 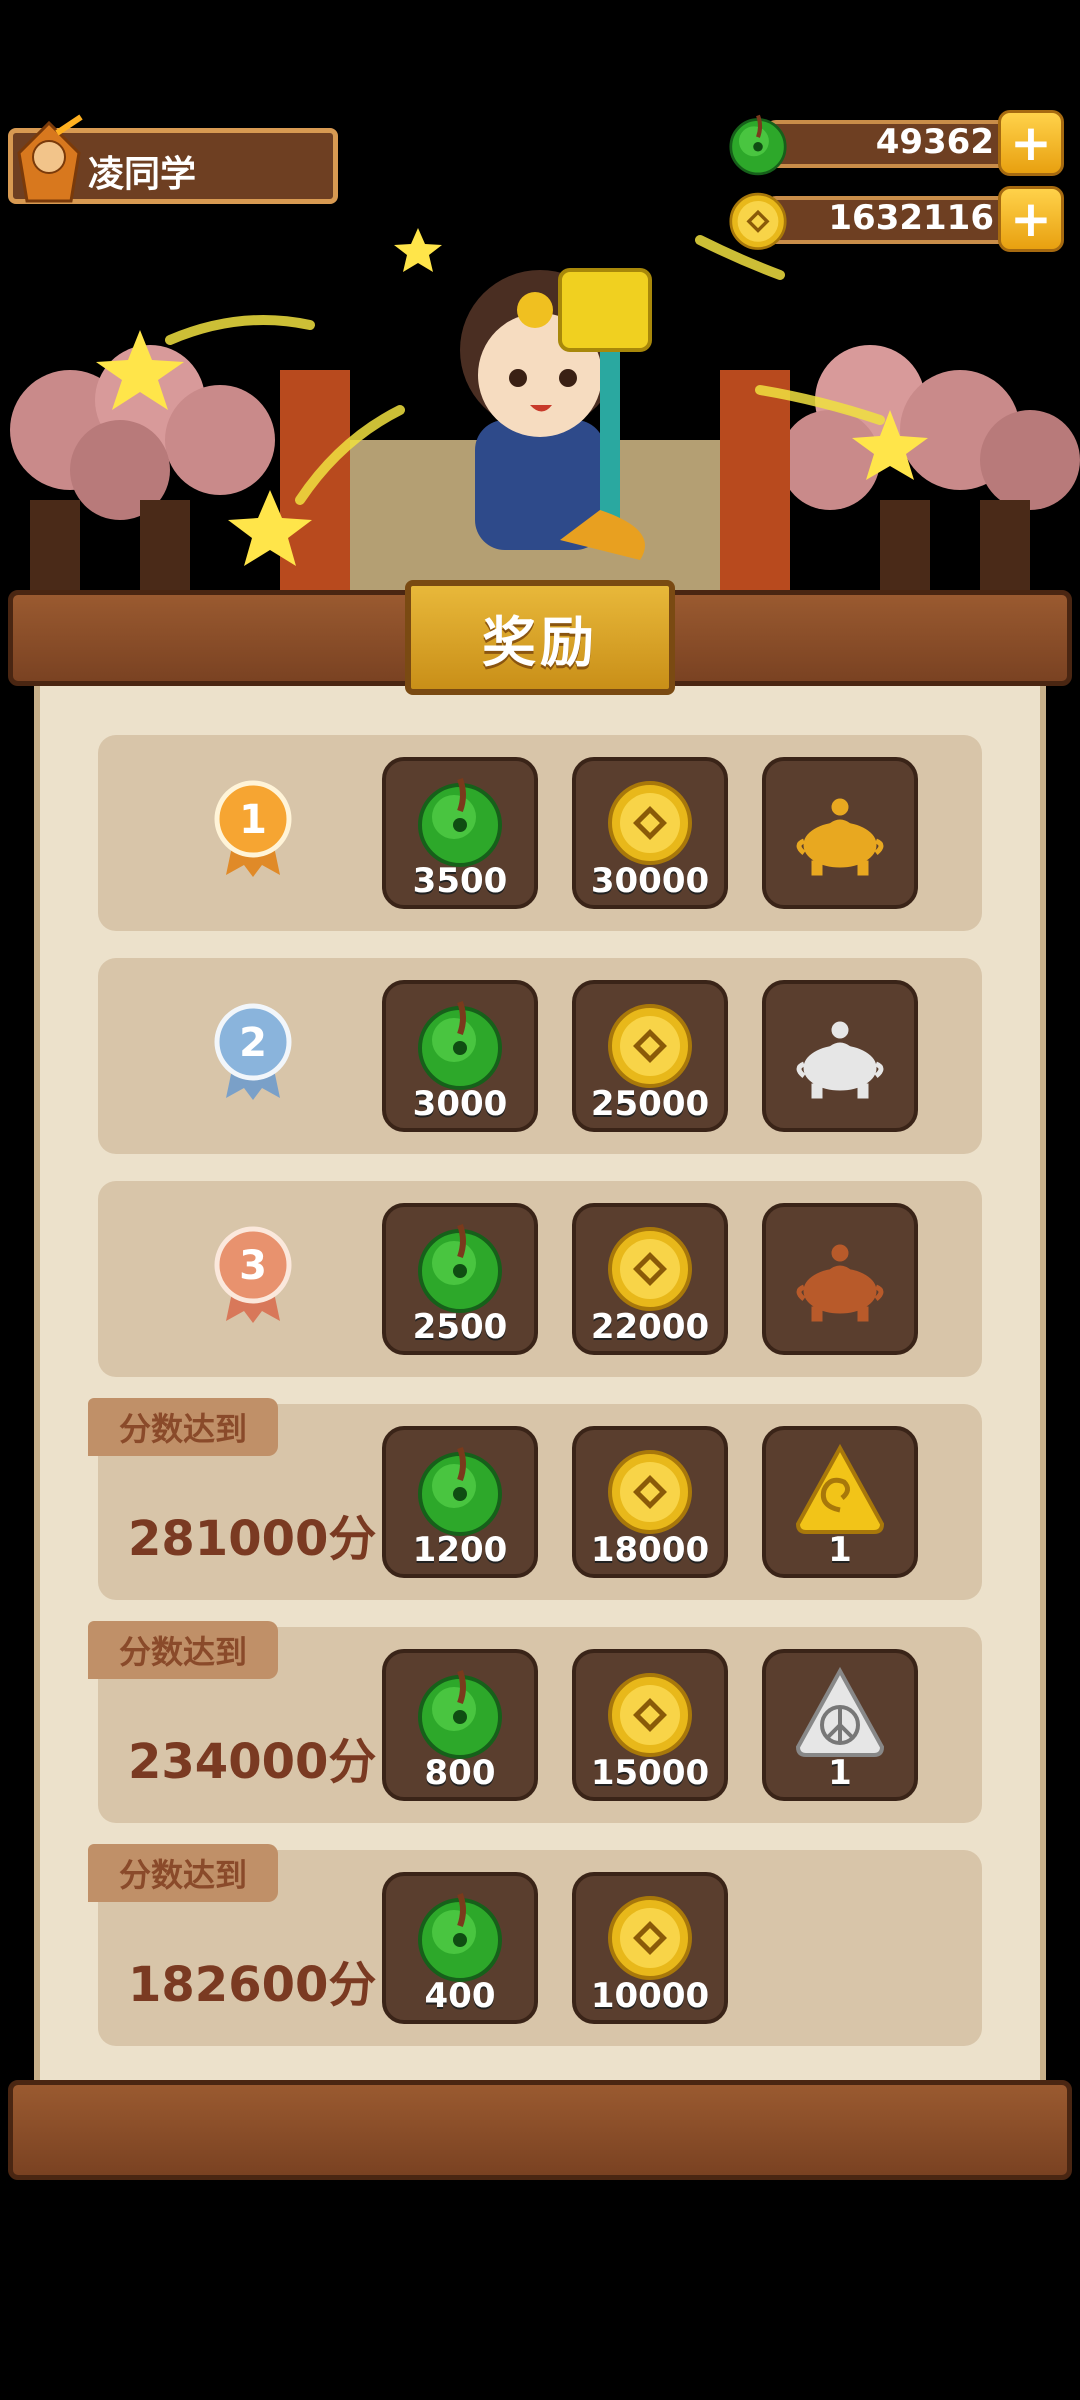 What do you see at coordinates (252, 1762) in the screenshot?
I see `score-threshold-value: 234000分` at bounding box center [252, 1762].